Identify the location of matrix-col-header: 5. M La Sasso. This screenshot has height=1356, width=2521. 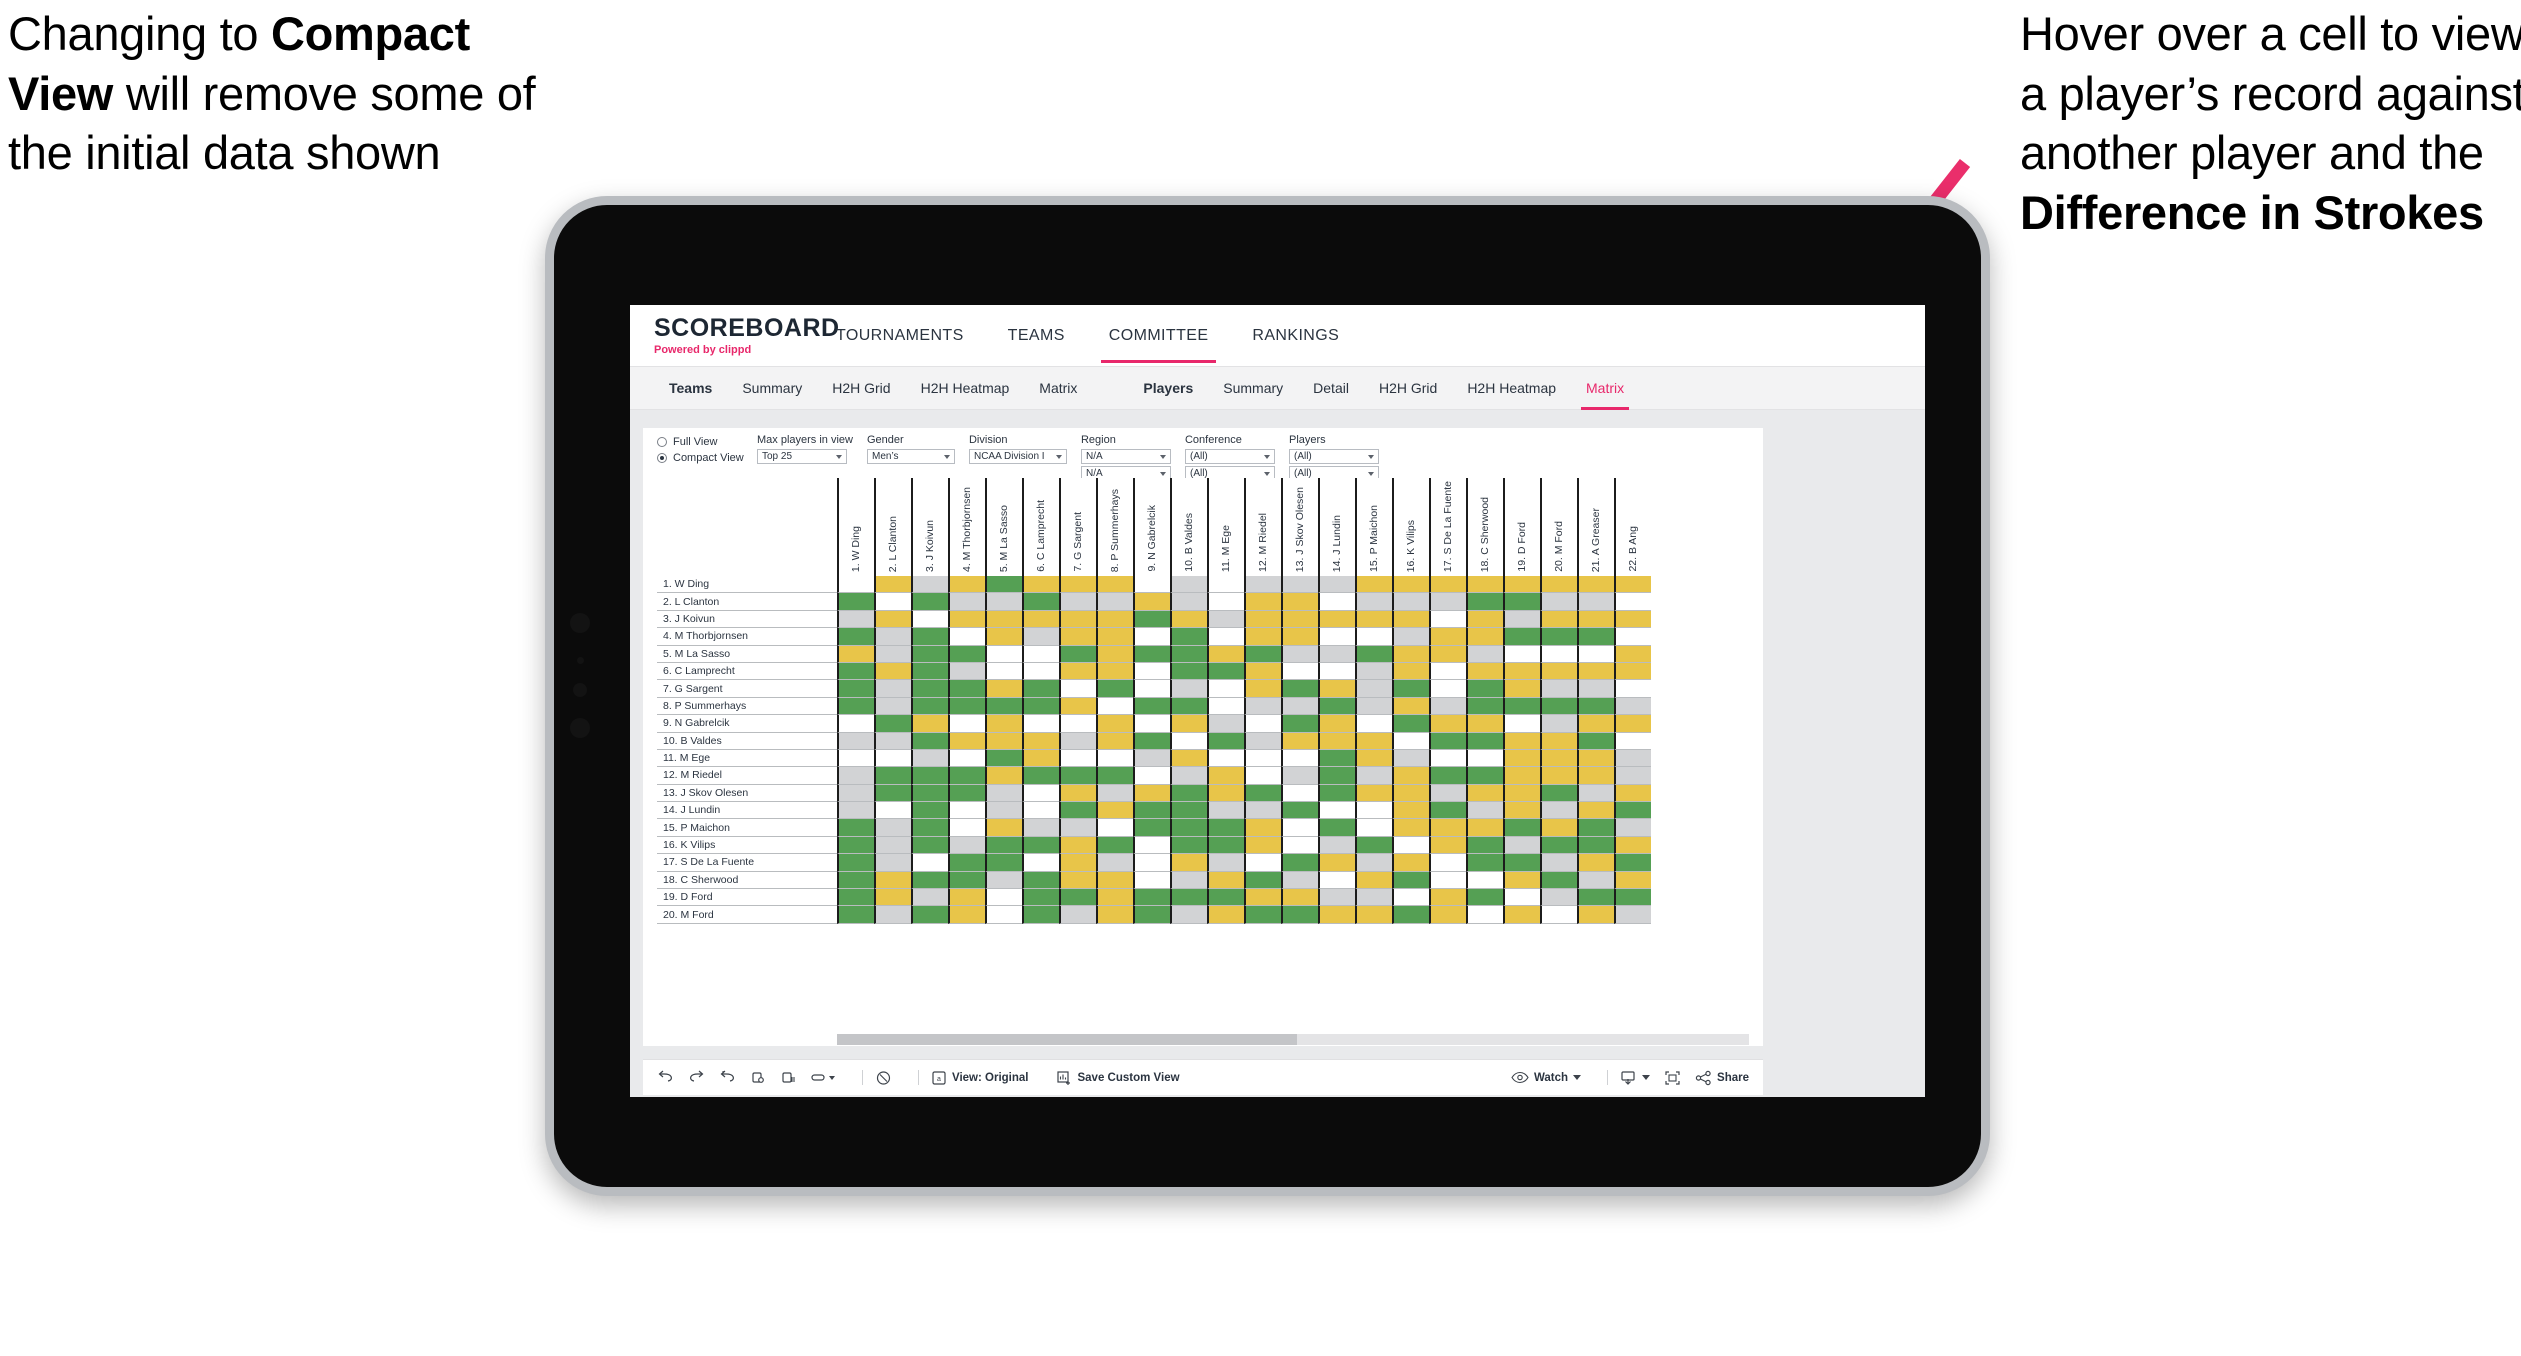
(1003, 527).